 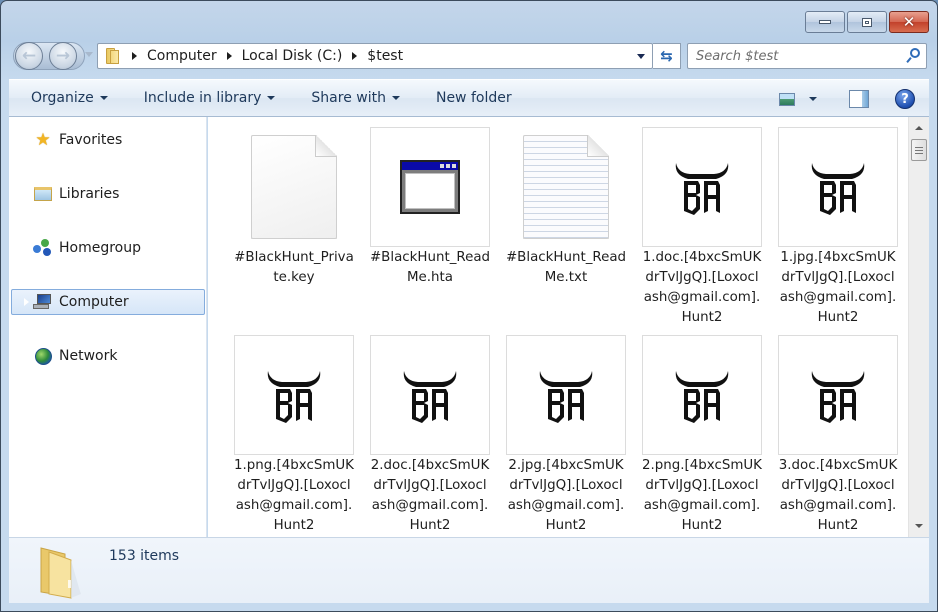 I want to click on sidebar-item-homegroup: Homegroup, so click(x=108, y=248).